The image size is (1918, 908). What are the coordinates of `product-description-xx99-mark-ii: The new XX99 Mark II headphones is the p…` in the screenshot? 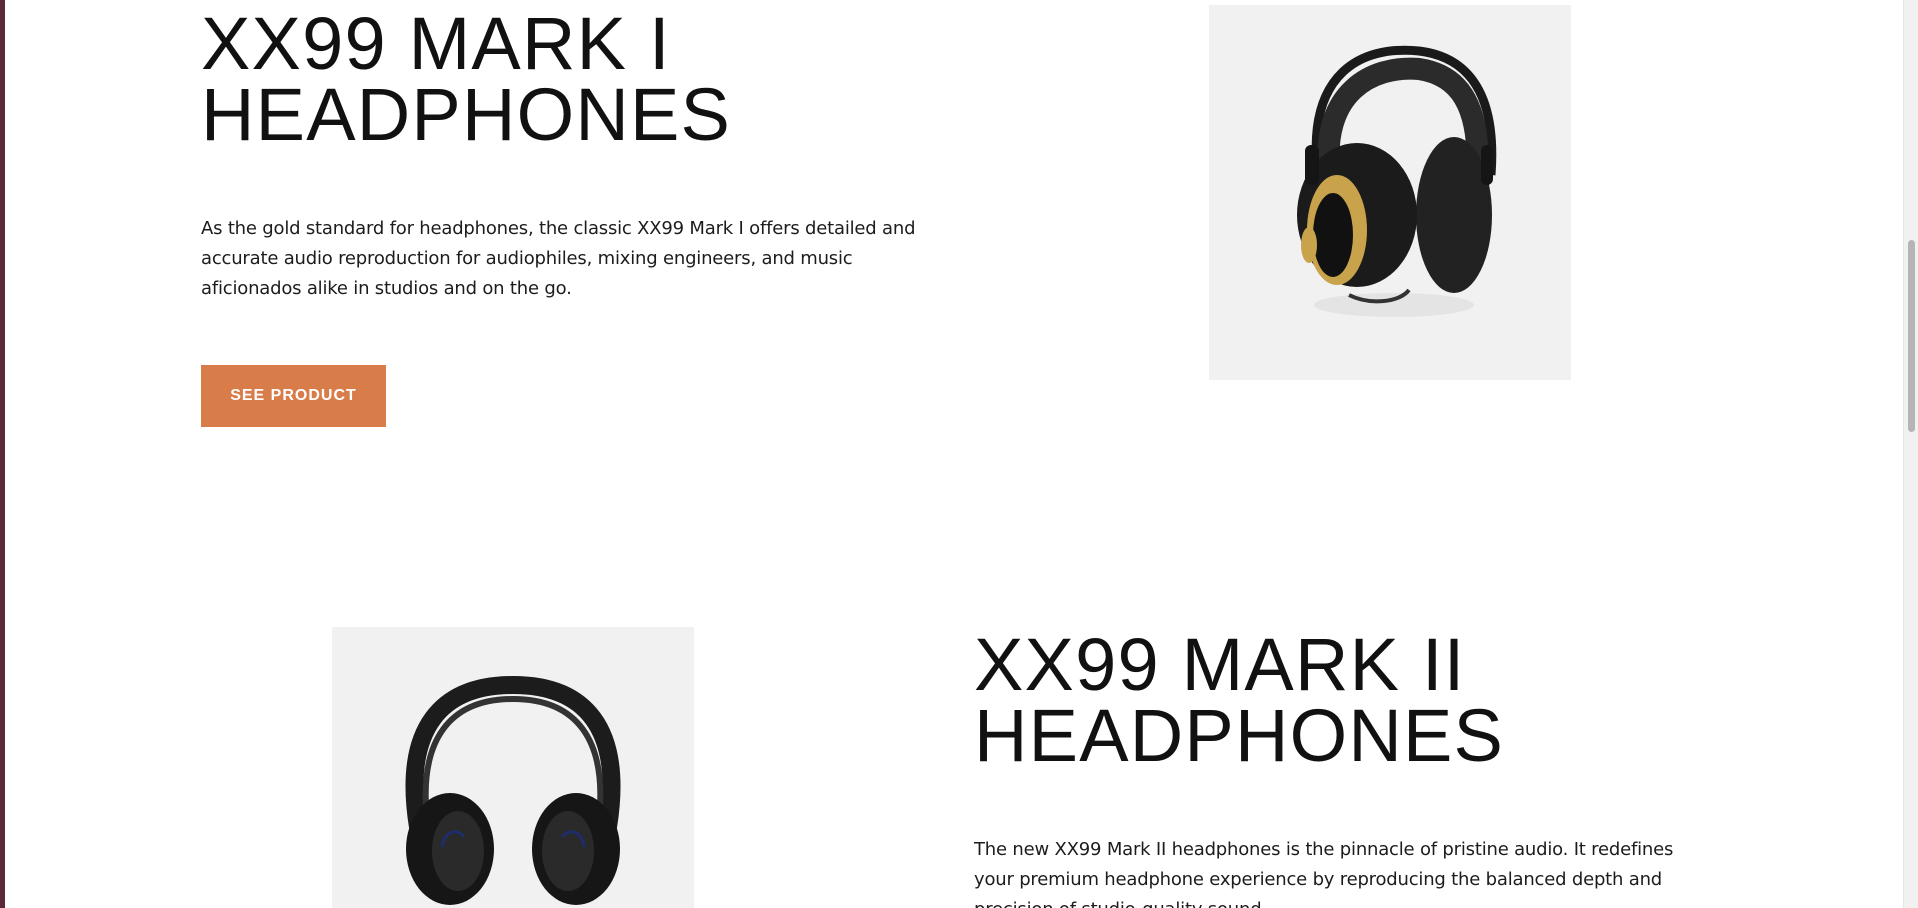 It's located at (1324, 873).